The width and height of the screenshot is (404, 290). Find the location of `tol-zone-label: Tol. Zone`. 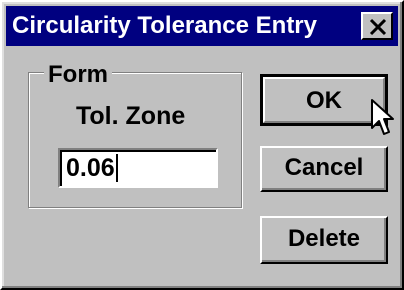

tol-zone-label: Tol. Zone is located at coordinates (131, 116).